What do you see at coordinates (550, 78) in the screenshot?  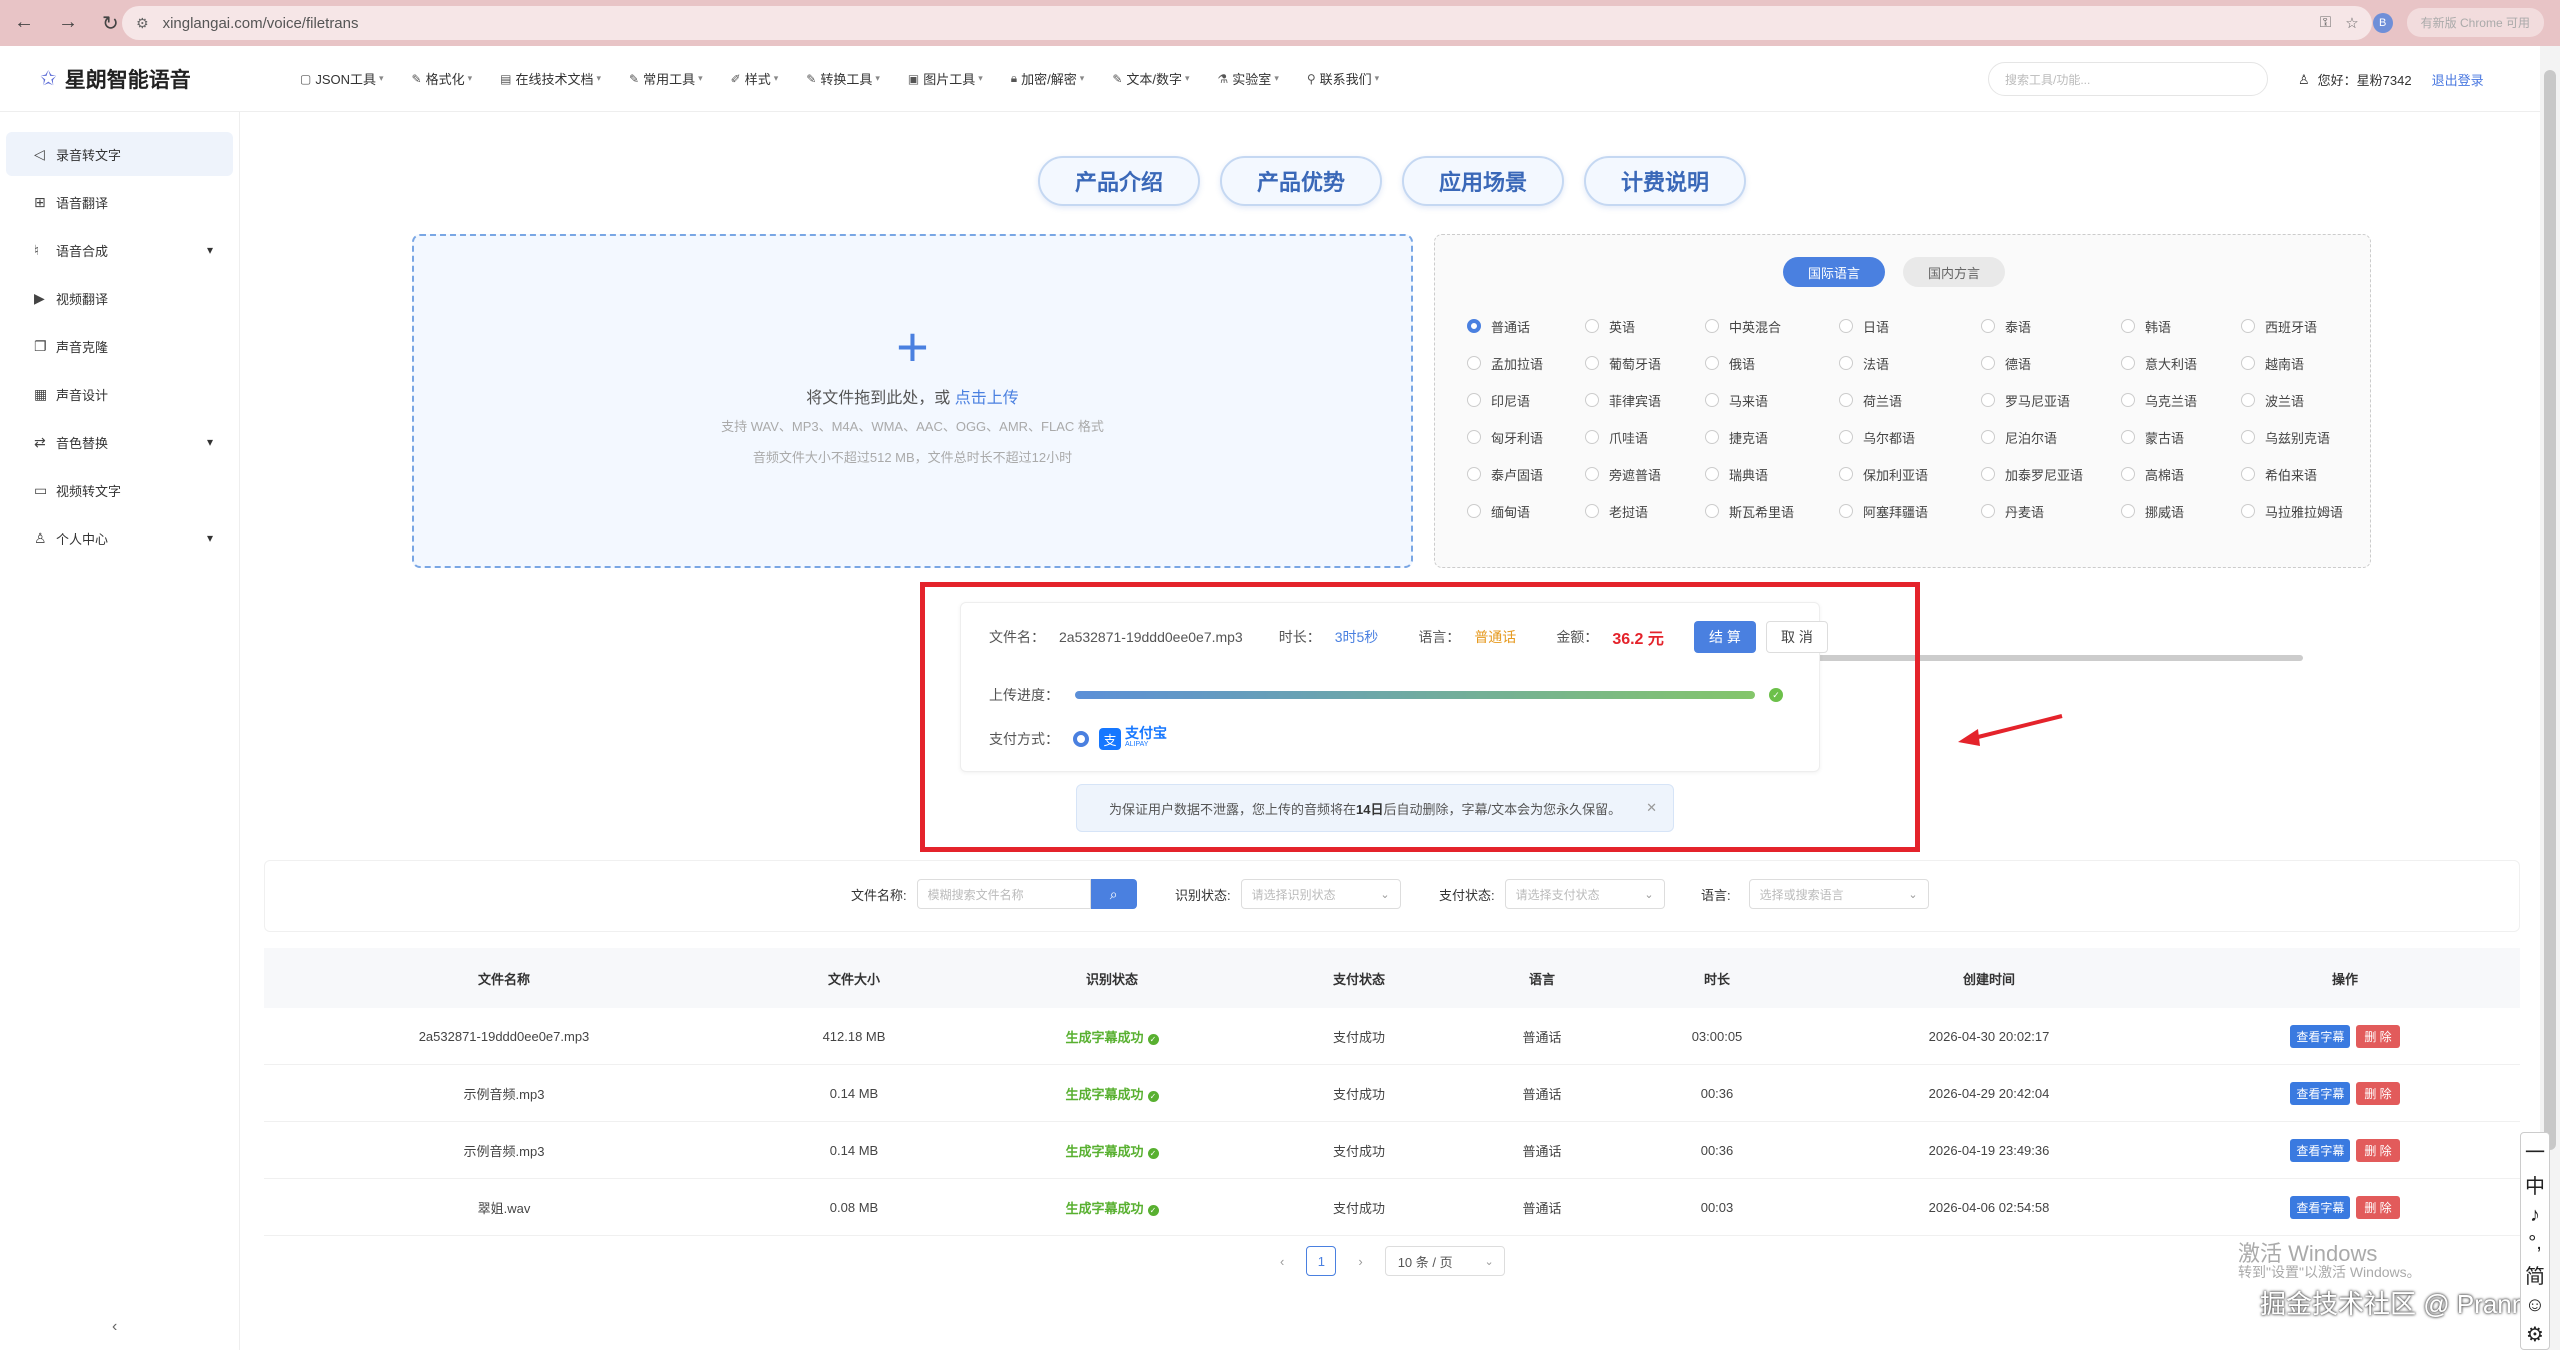 I see `menu-docs: ▤ 在线技术文档 ▾` at bounding box center [550, 78].